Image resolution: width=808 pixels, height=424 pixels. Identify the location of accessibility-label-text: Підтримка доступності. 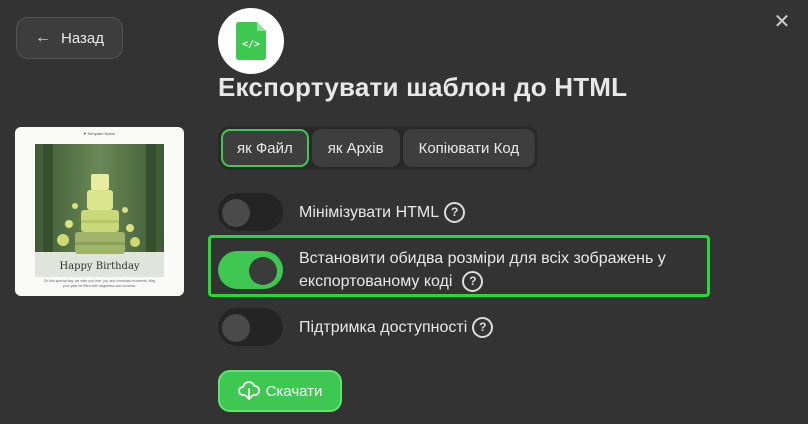
(383, 327).